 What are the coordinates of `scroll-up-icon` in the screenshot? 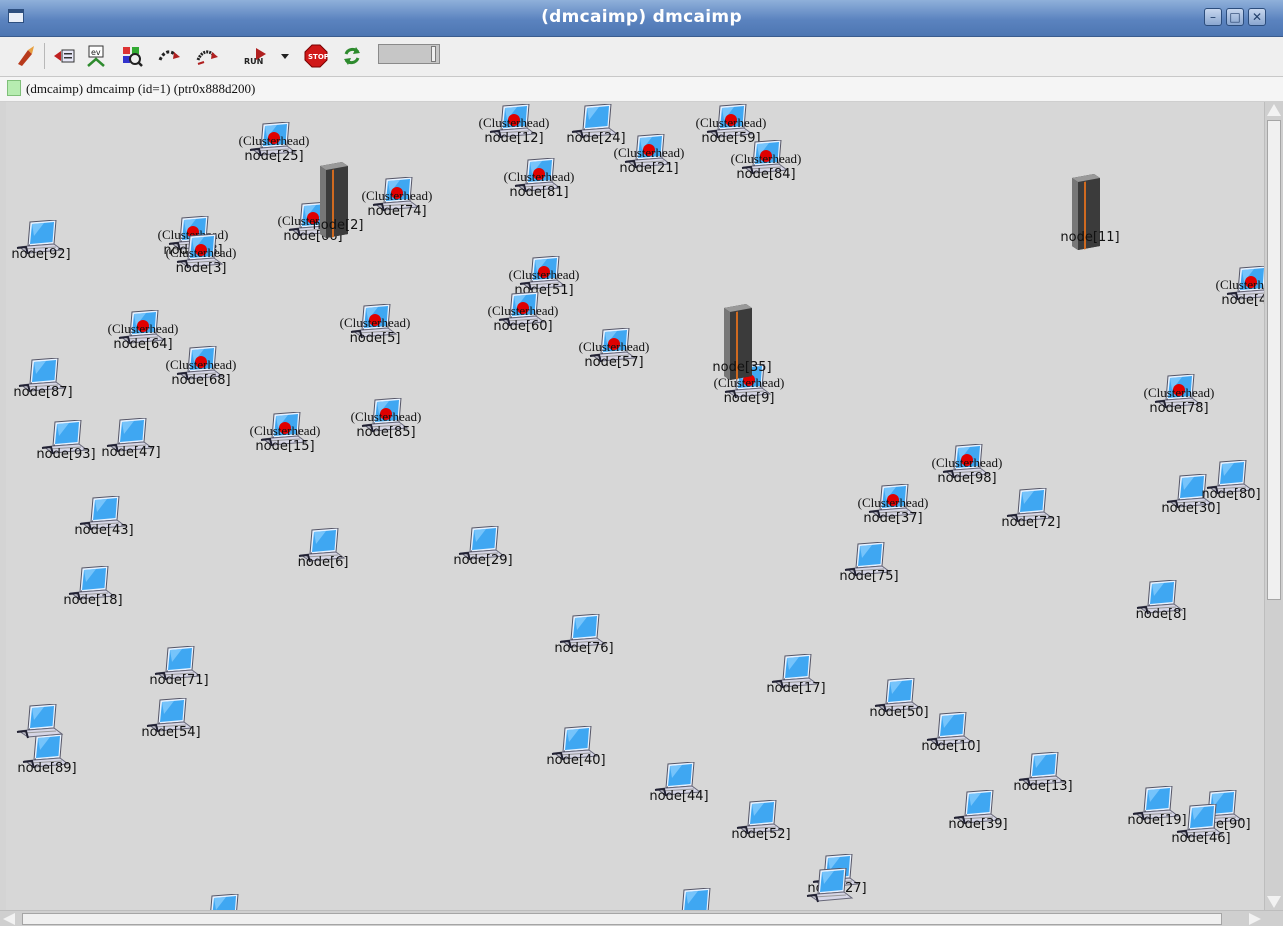 It's located at (1274, 110).